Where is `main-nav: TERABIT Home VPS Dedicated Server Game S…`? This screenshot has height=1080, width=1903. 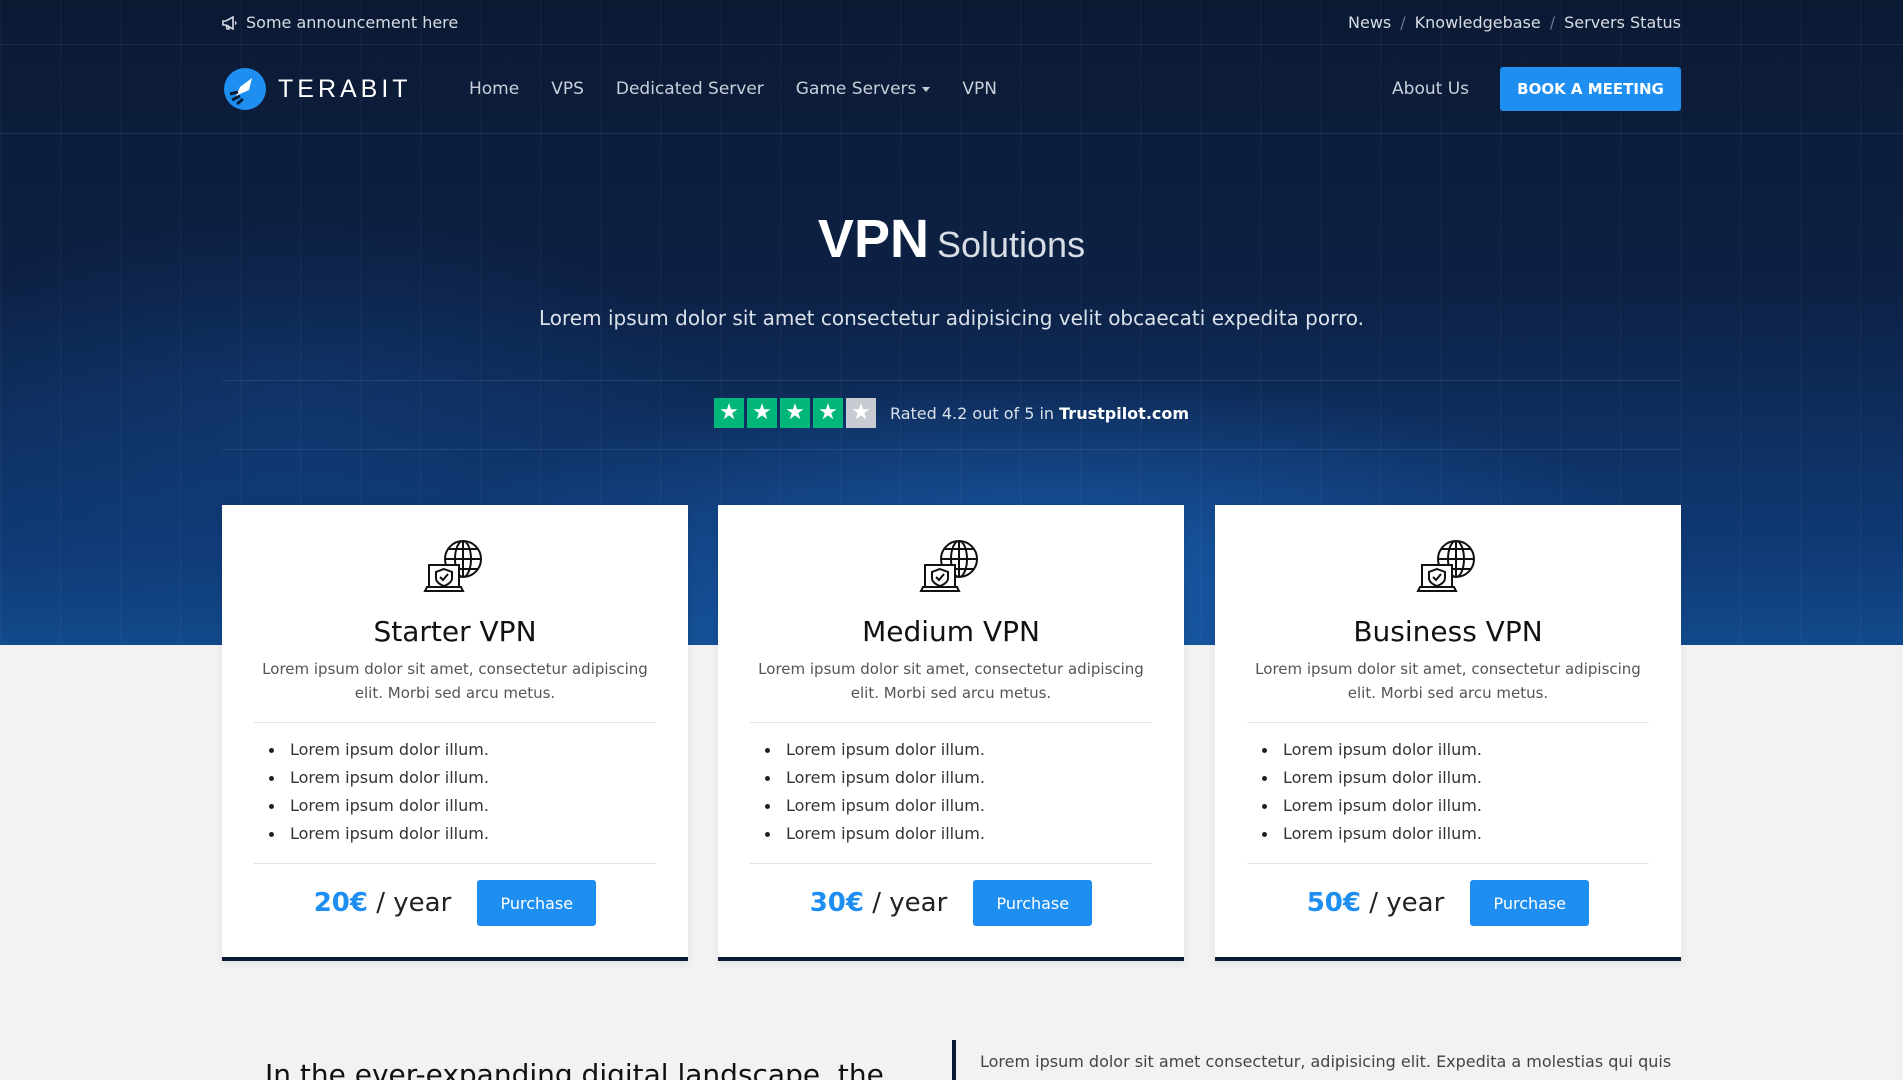 main-nav: TERABIT Home VPS Dedicated Server Game S… is located at coordinates (951, 89).